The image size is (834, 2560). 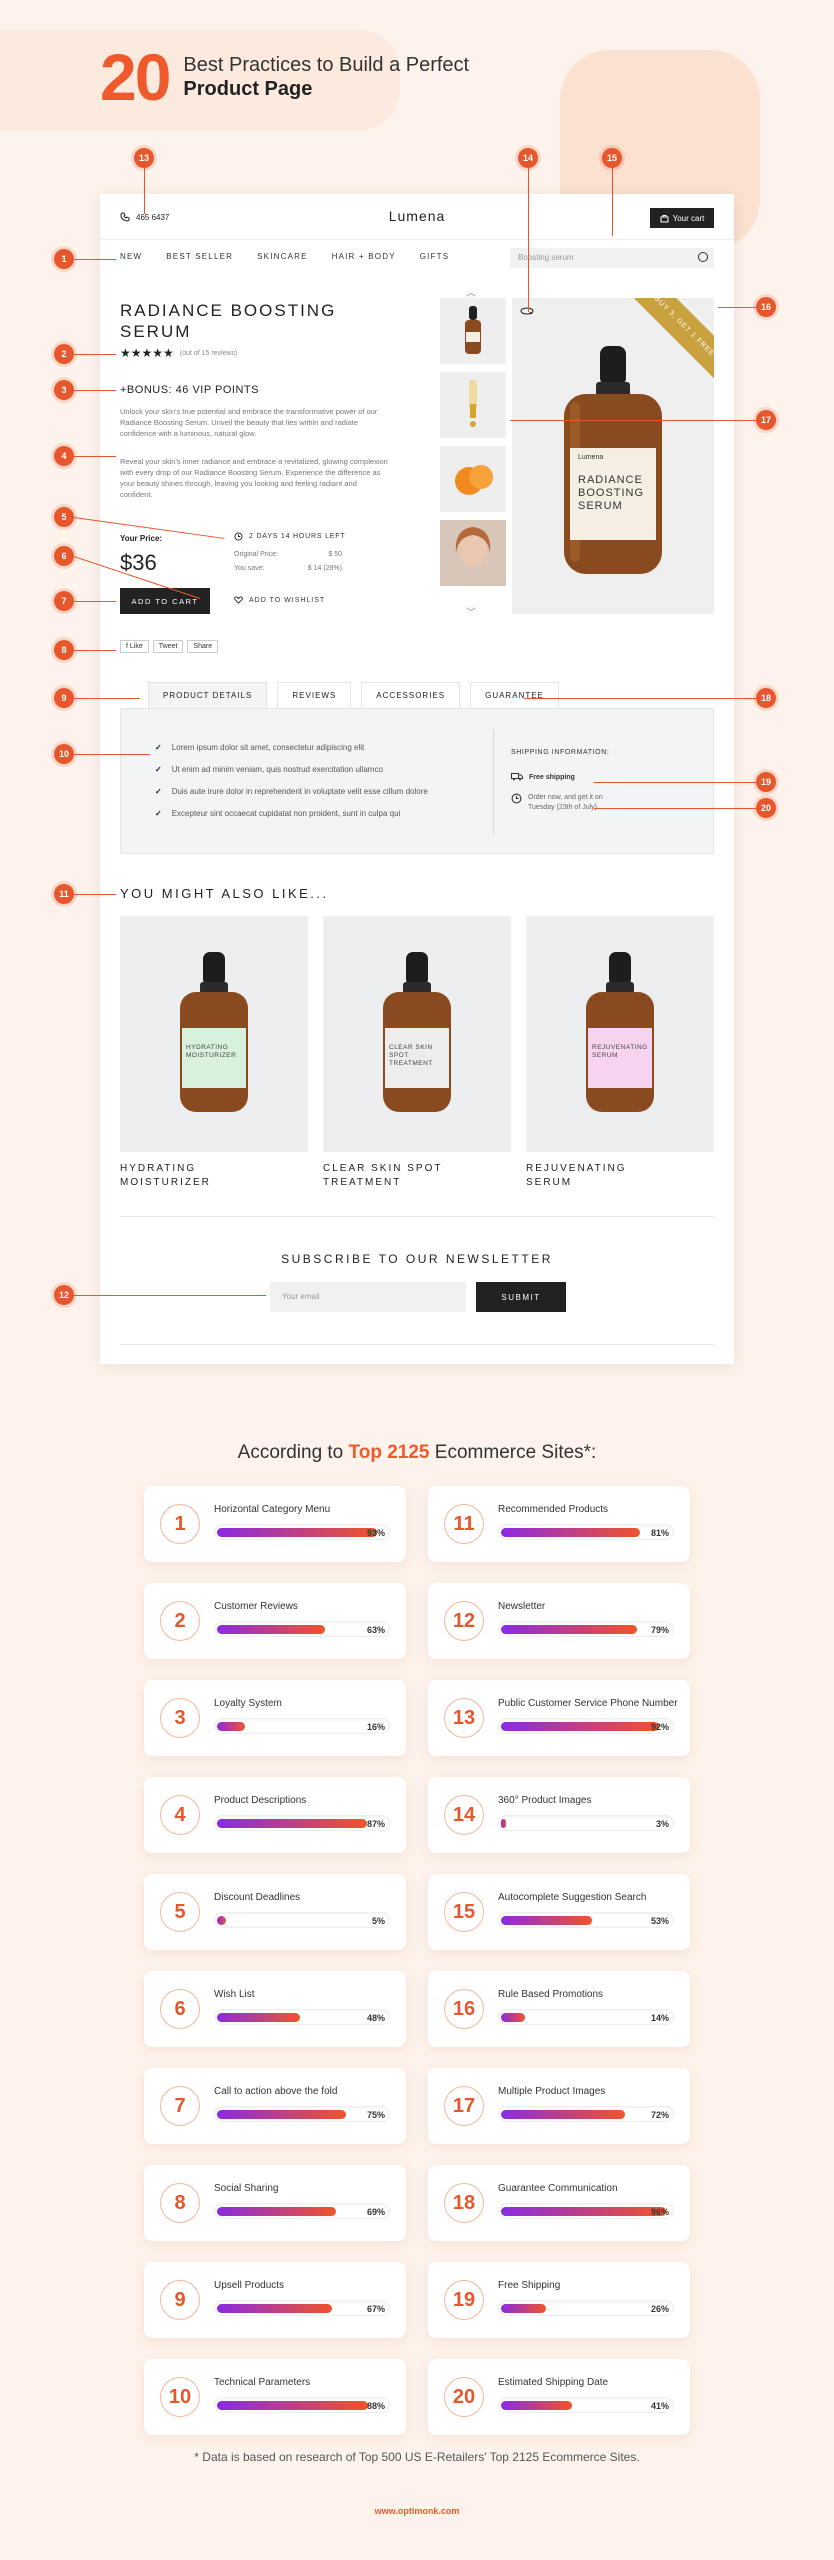 What do you see at coordinates (659, 2115) in the screenshot?
I see `stat-percent: 72%` at bounding box center [659, 2115].